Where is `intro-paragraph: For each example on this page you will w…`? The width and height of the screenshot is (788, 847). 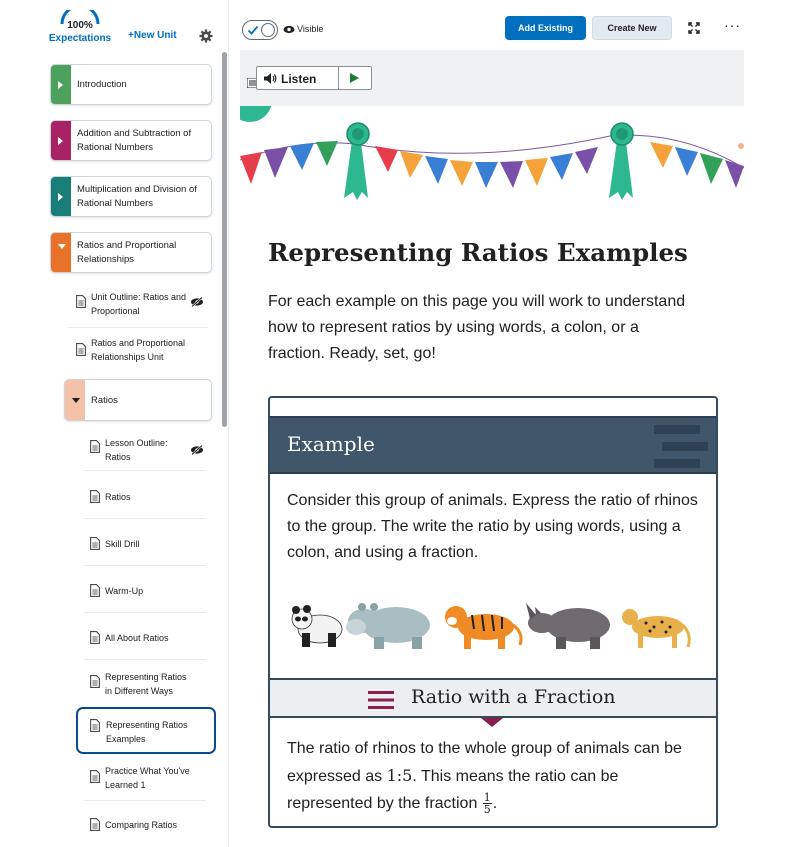
intro-paragraph: For each example on this page you will w… is located at coordinates (477, 327).